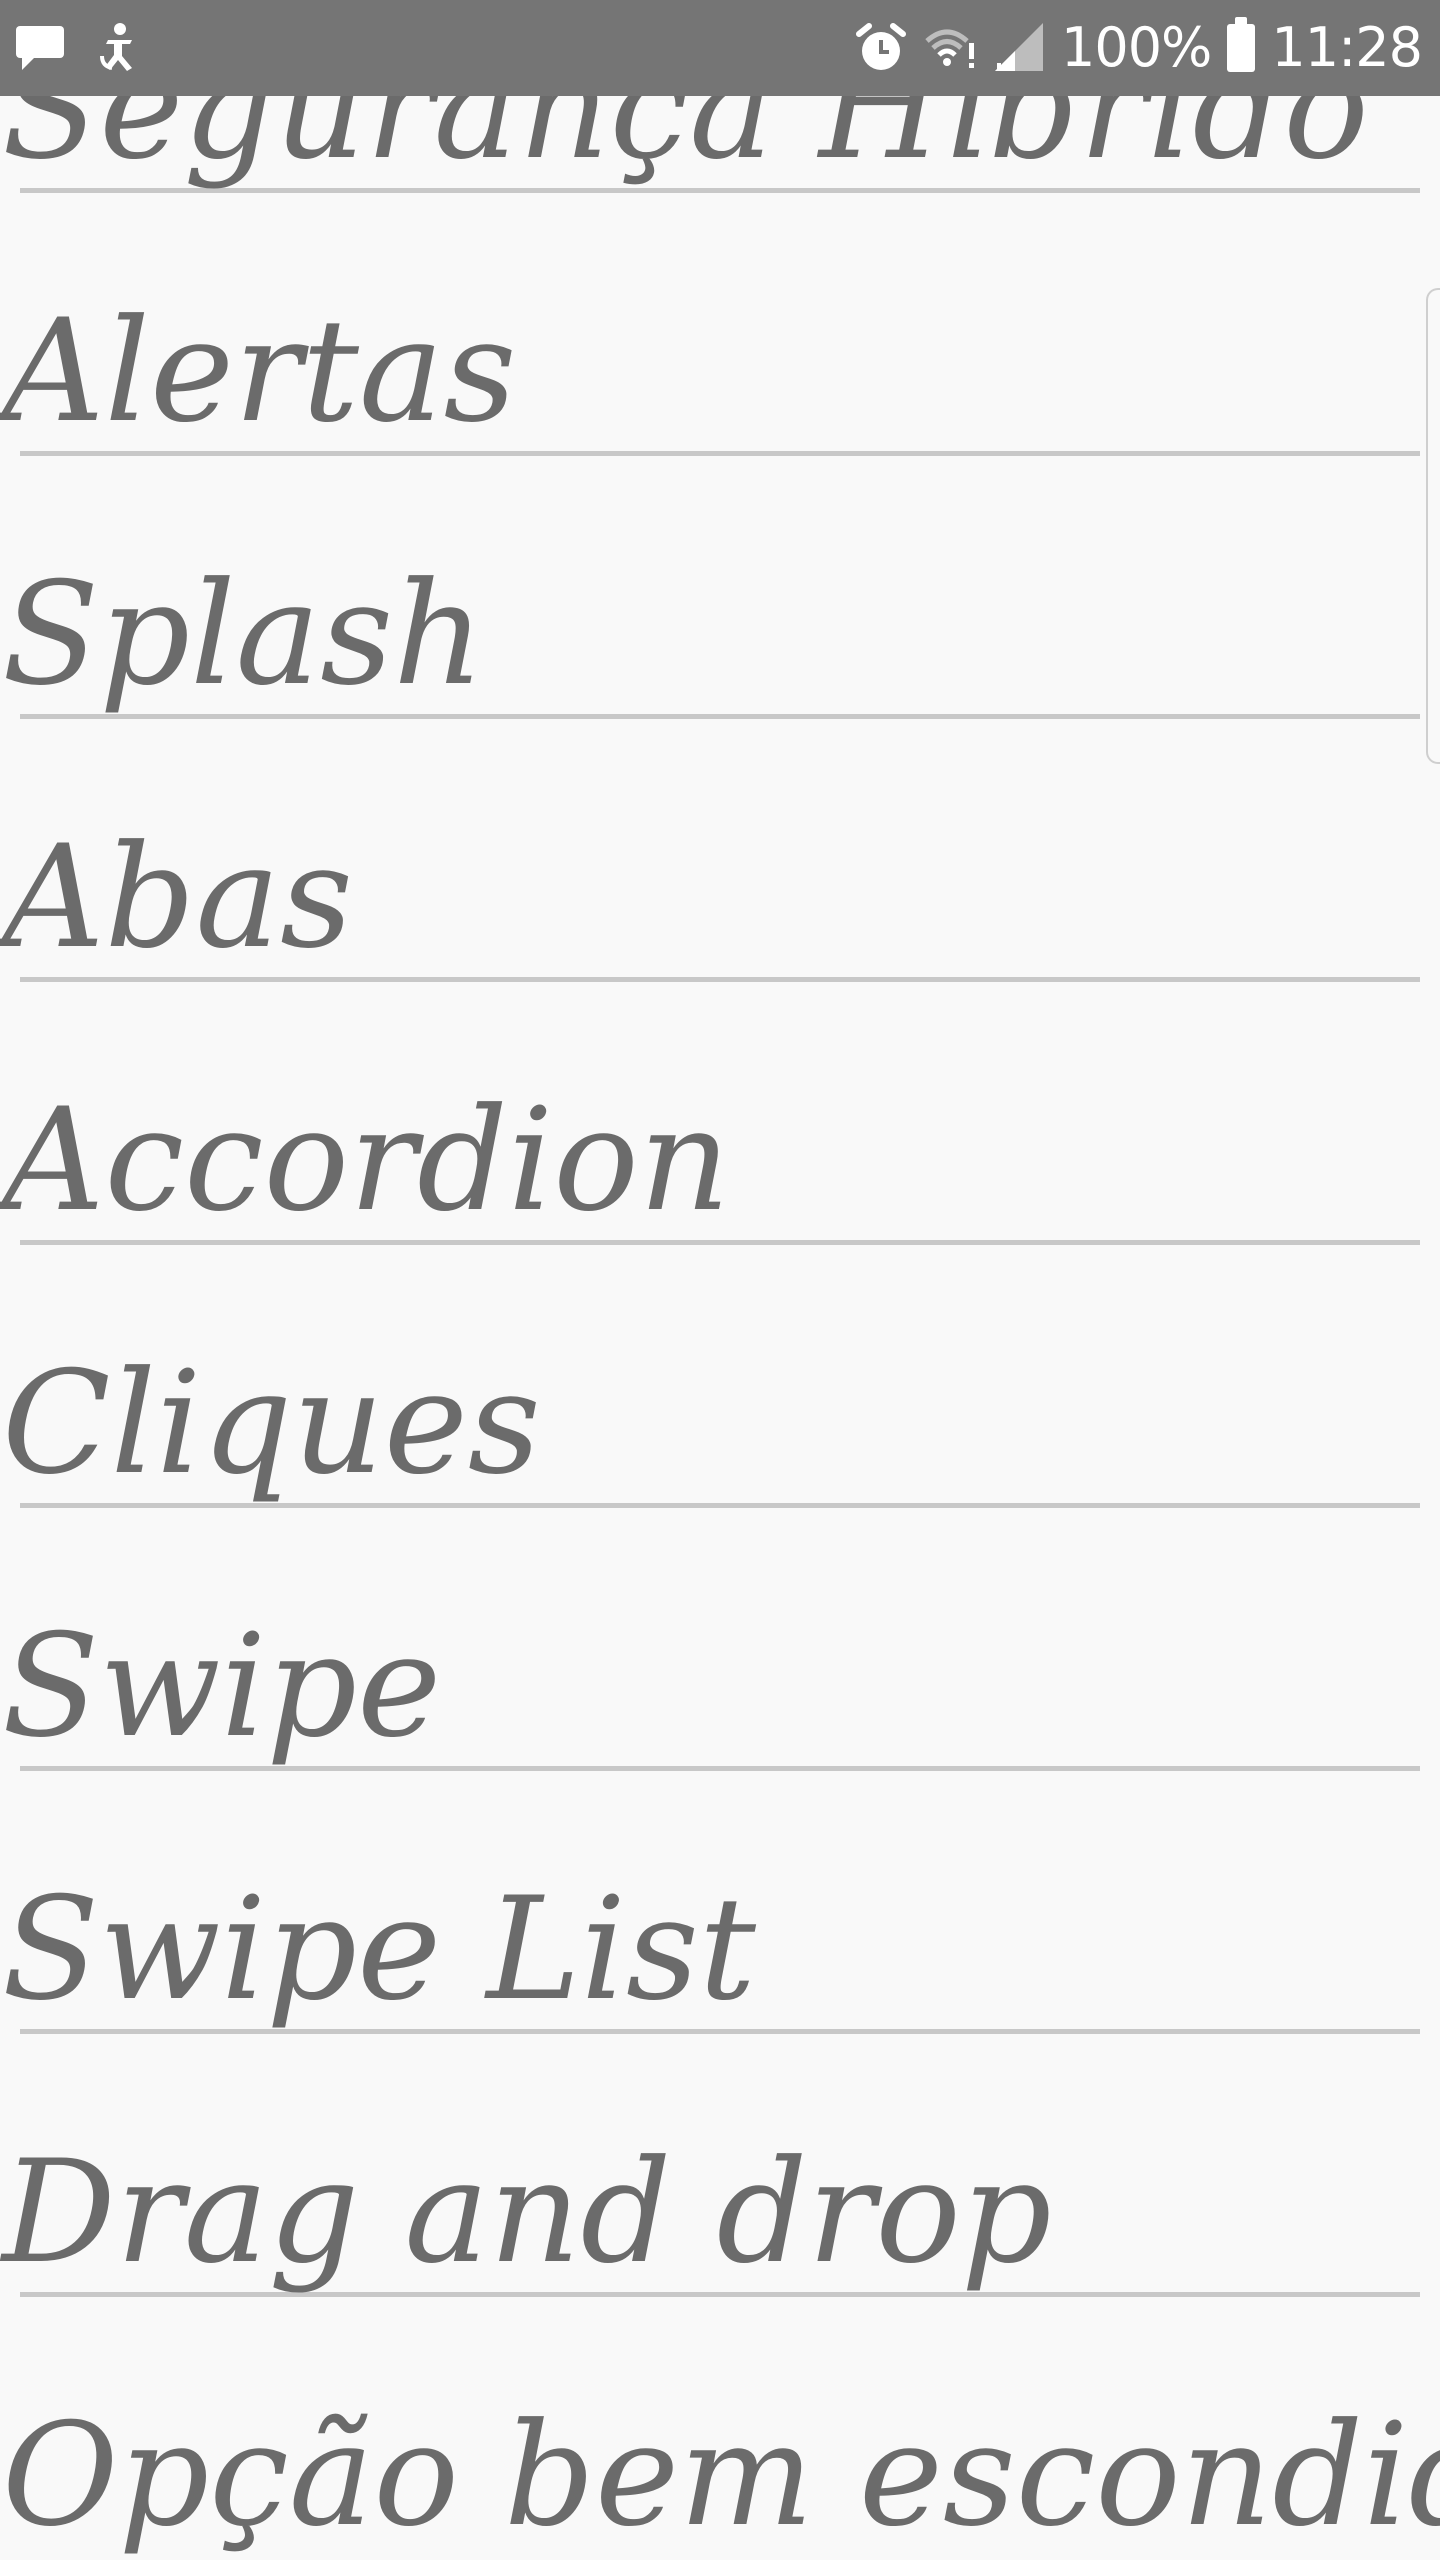 Image resolution: width=1440 pixels, height=2560 pixels. Describe the element at coordinates (685, 143) in the screenshot. I see `list-item-label: Segurança Híbrido` at that location.